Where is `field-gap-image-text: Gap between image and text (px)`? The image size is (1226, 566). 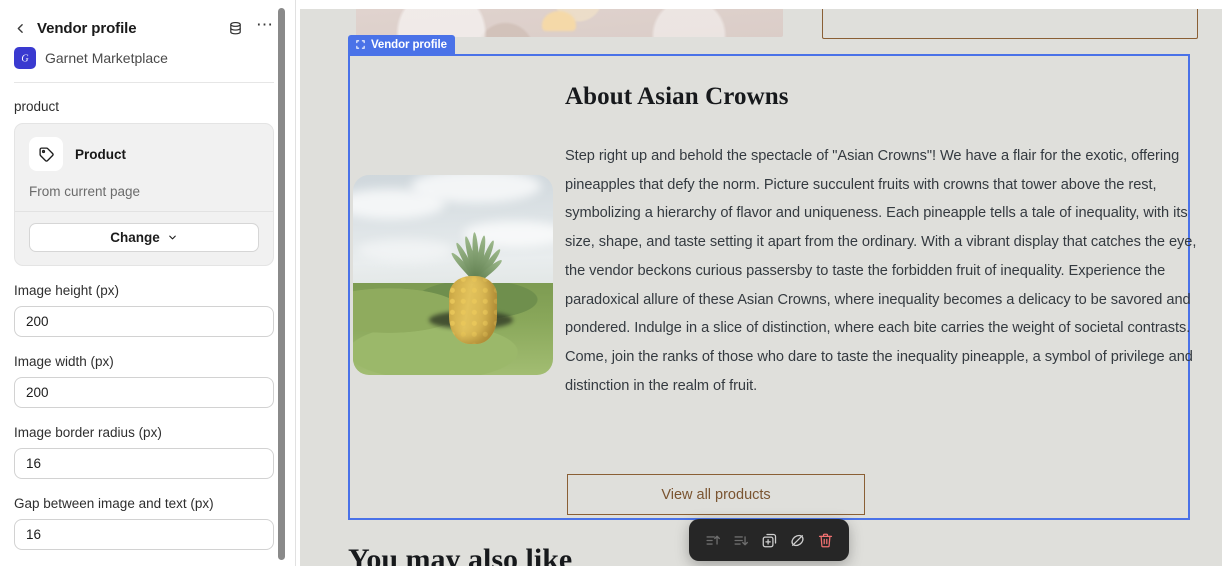
field-gap-image-text: Gap between image and text (px) is located at coordinates (144, 523).